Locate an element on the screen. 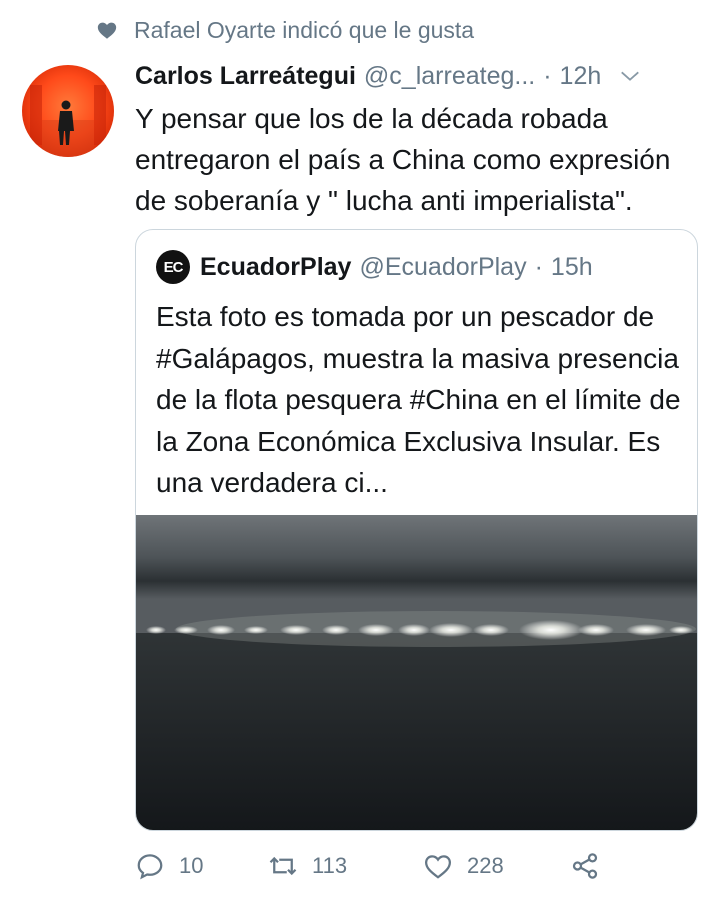 This screenshot has width=717, height=900. avatar-figure-image is located at coordinates (68, 121).